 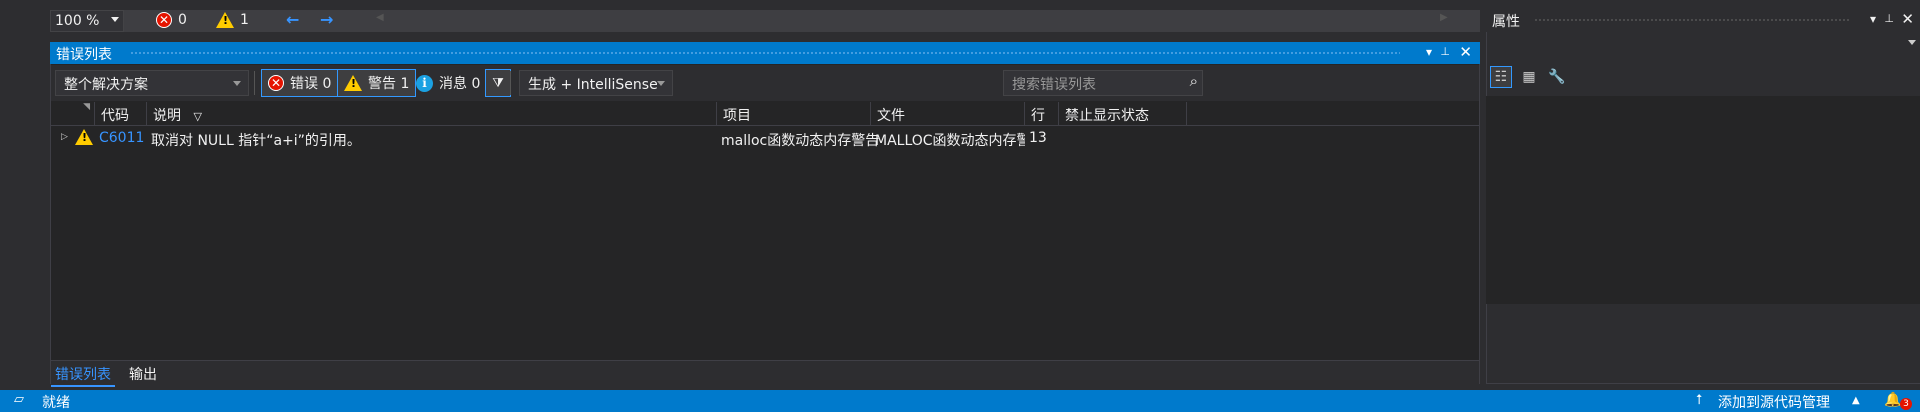 I want to click on wrench-icon: 🔧, so click(x=1557, y=77).